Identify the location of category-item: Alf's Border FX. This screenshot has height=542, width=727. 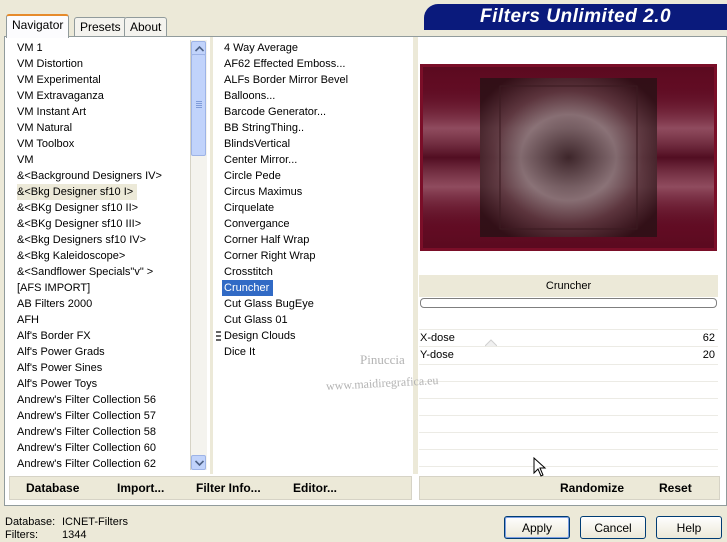
(102, 336).